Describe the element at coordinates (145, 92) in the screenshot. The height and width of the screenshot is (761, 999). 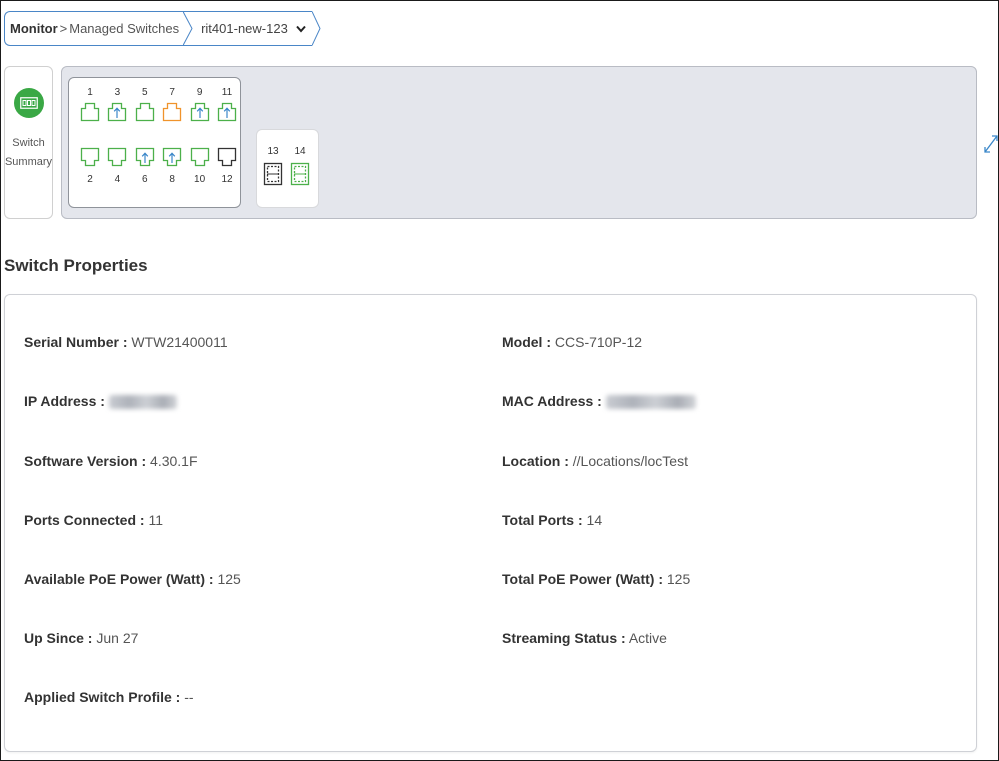
I see `port-number: 5` at that location.